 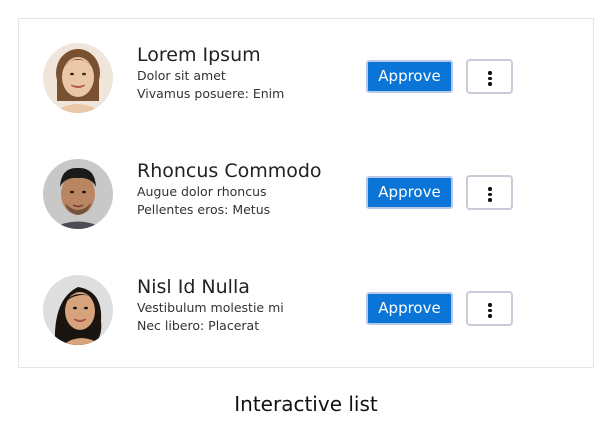 I want to click on item-name: Lorem Ipsum, so click(x=199, y=55).